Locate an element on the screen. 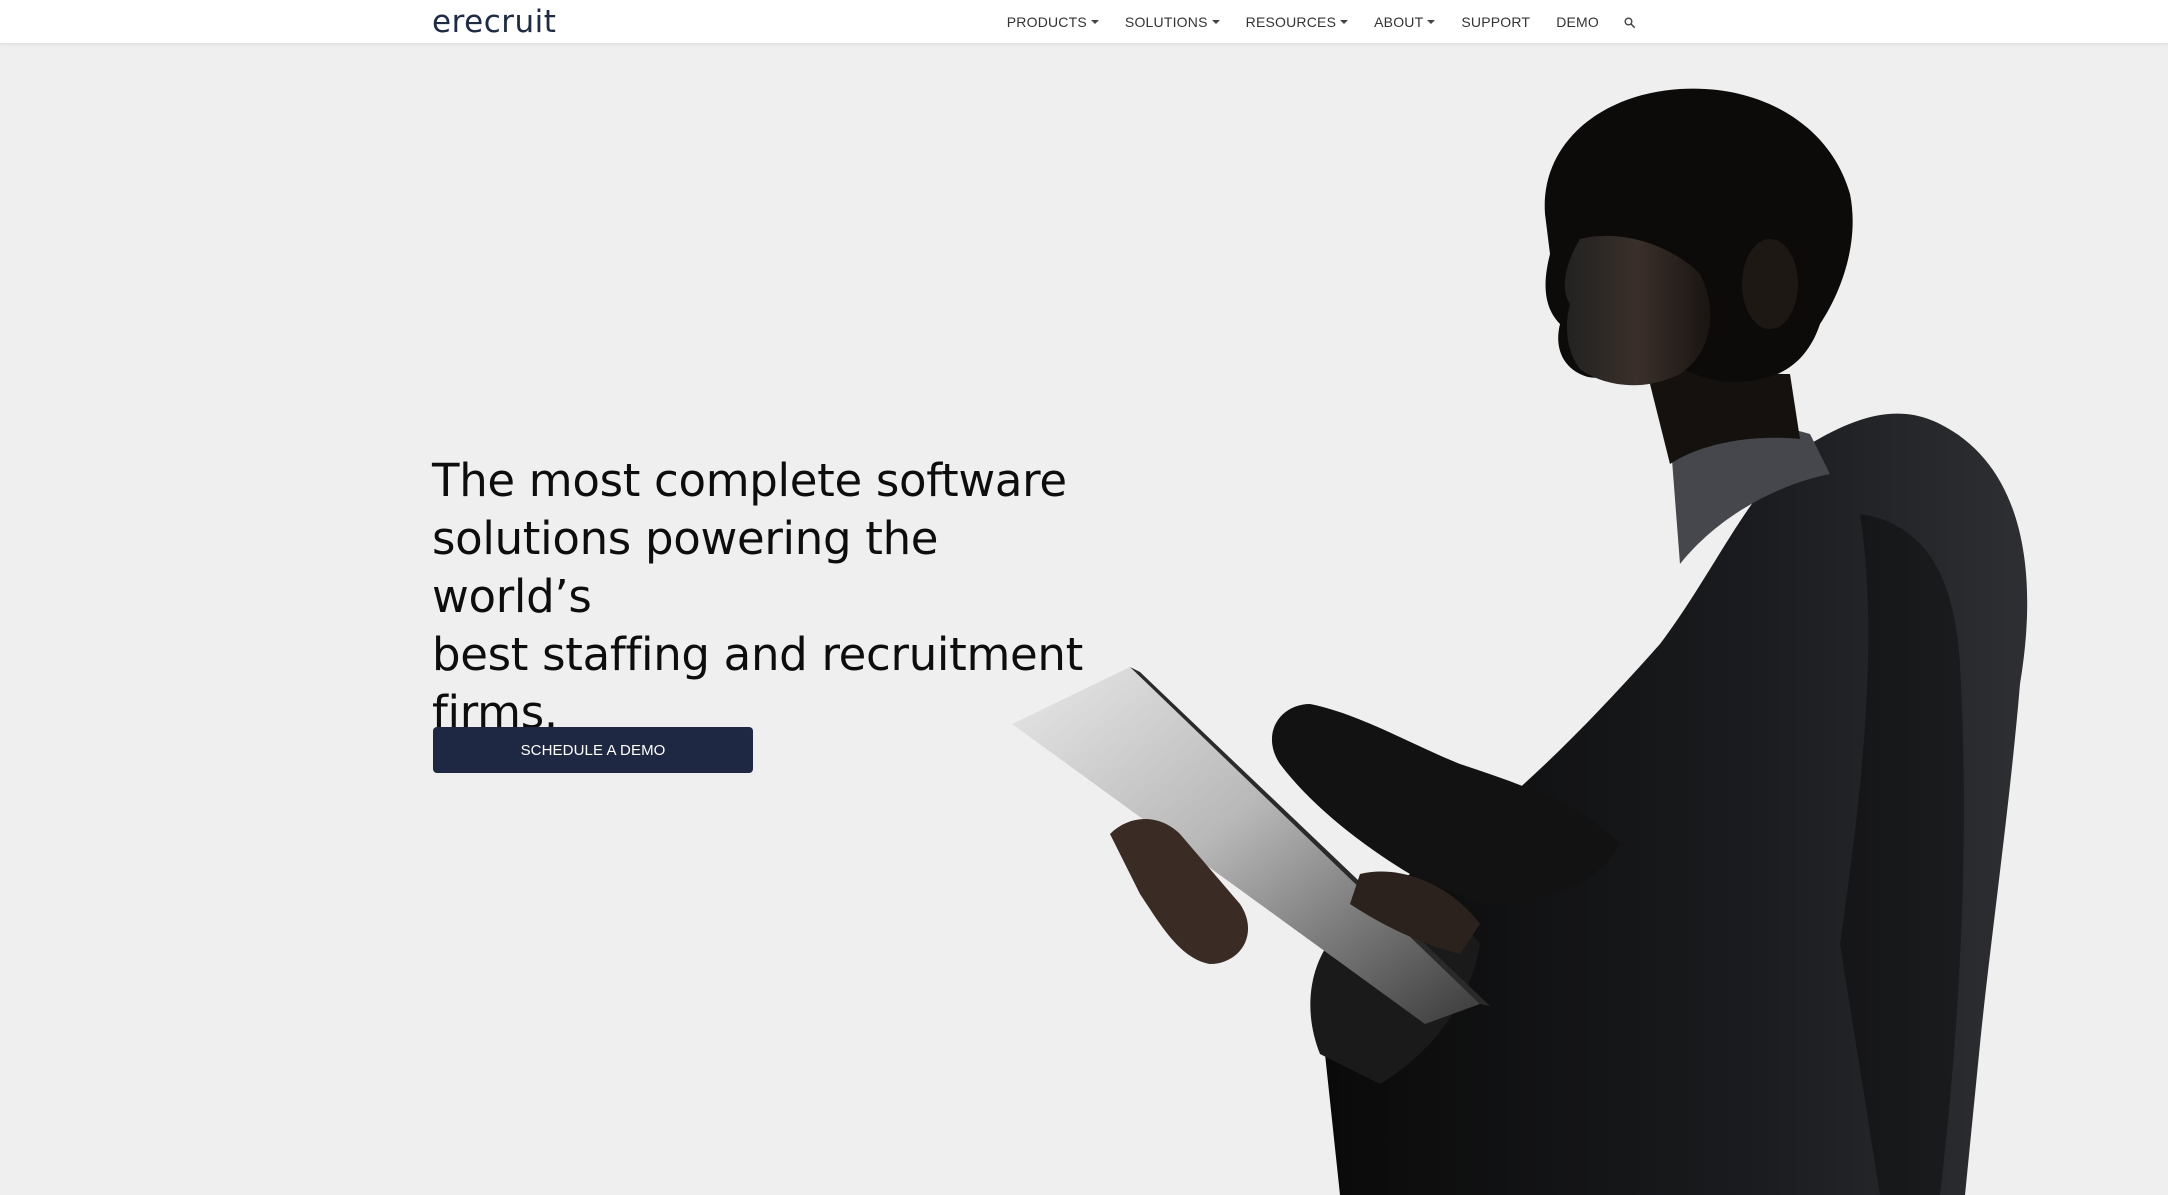  nav-about: ABOUT is located at coordinates (1404, 22).